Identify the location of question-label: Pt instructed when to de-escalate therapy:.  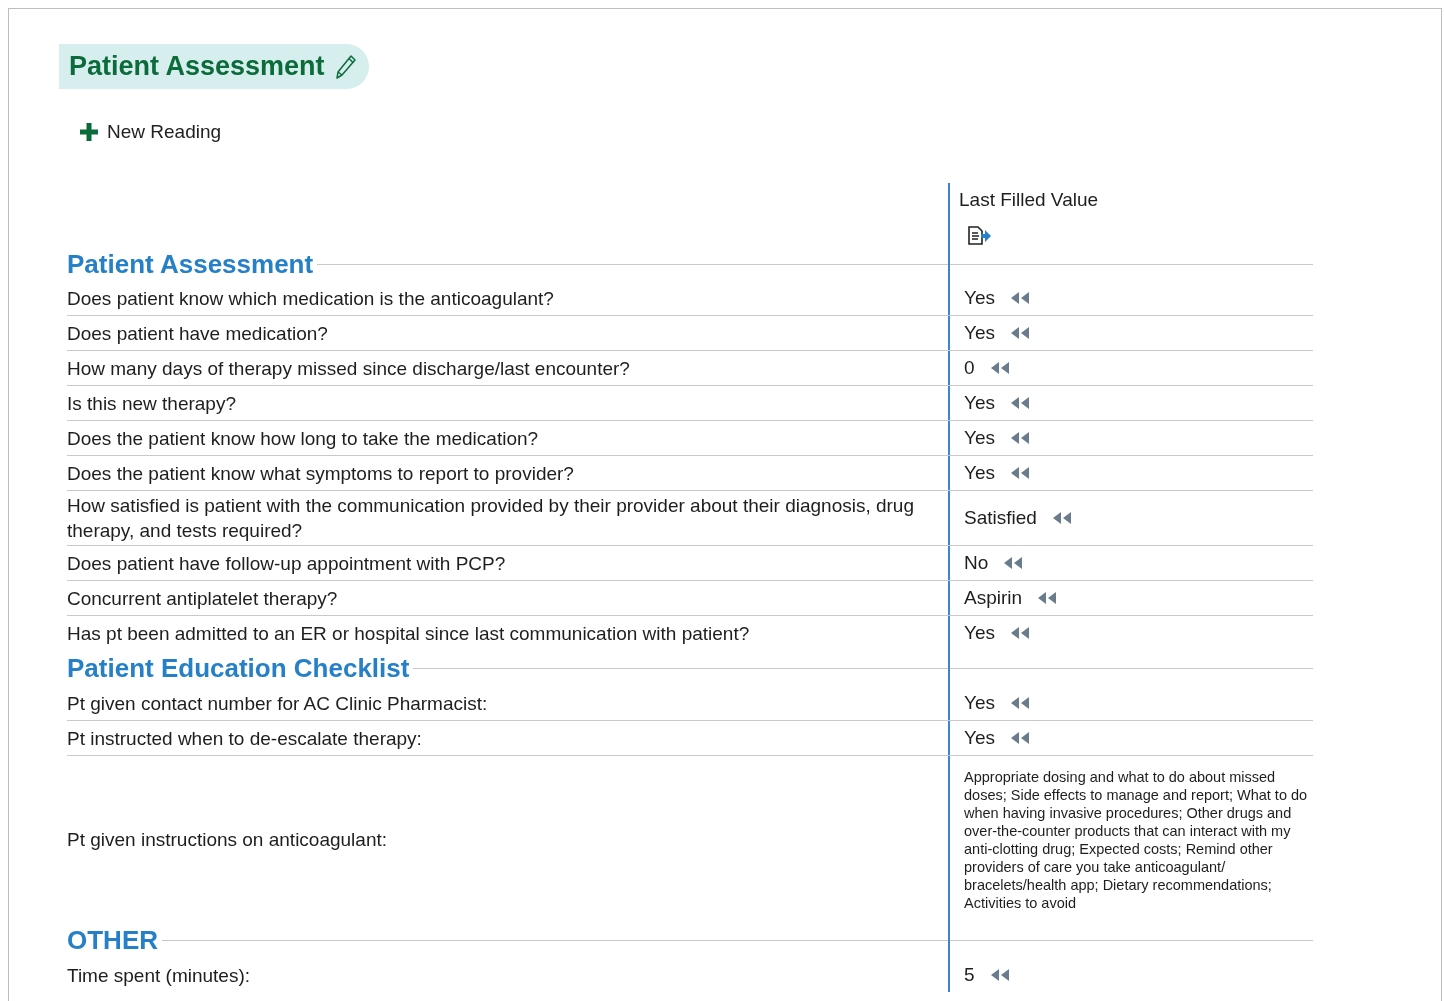
(244, 738).